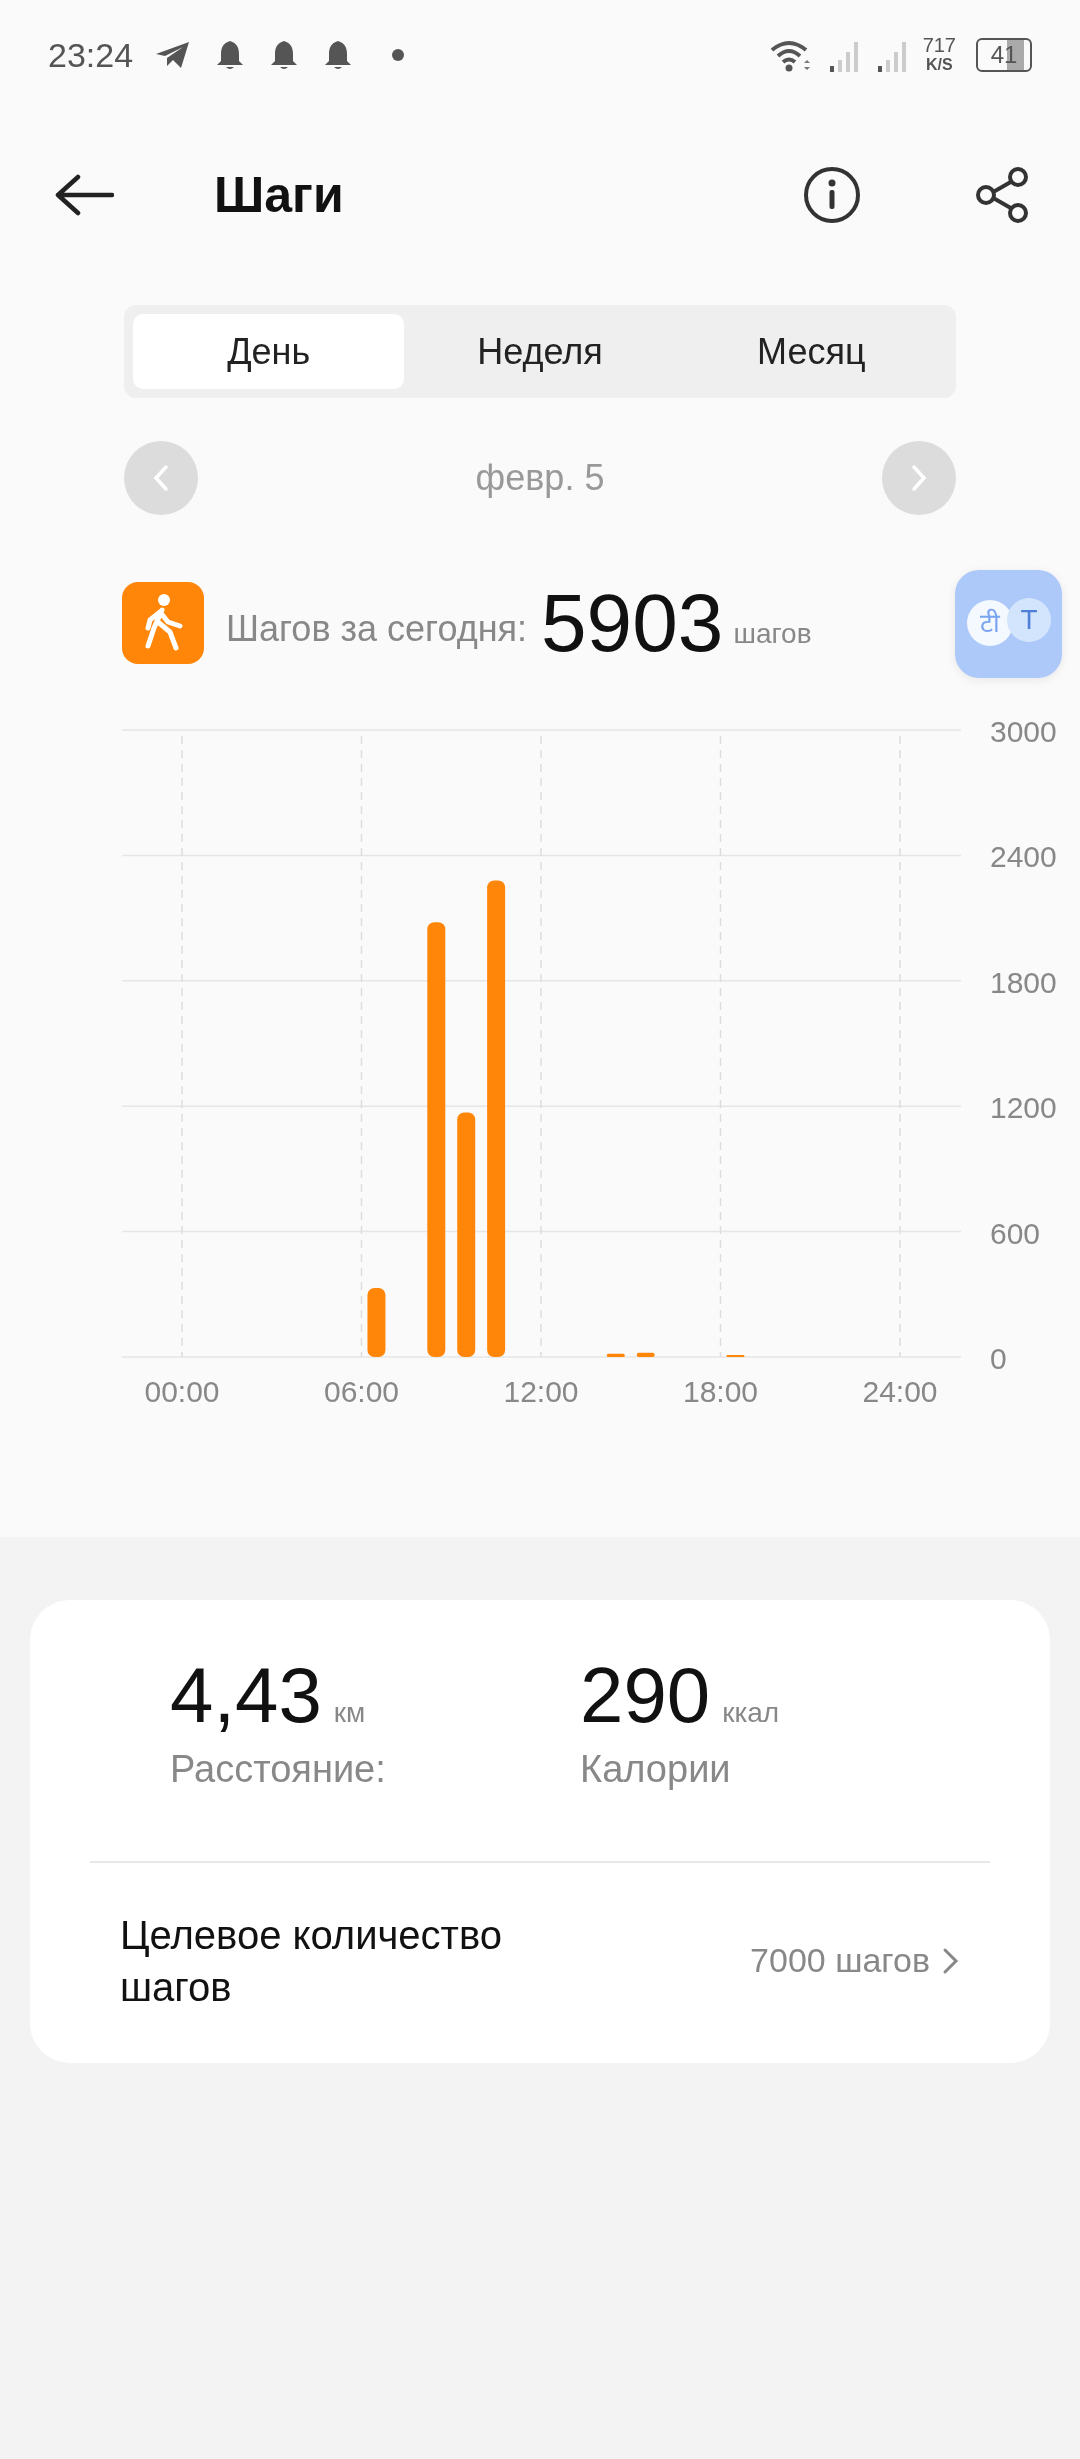 The width and height of the screenshot is (1080, 2459). I want to click on stat-label: Калории, so click(656, 1769).